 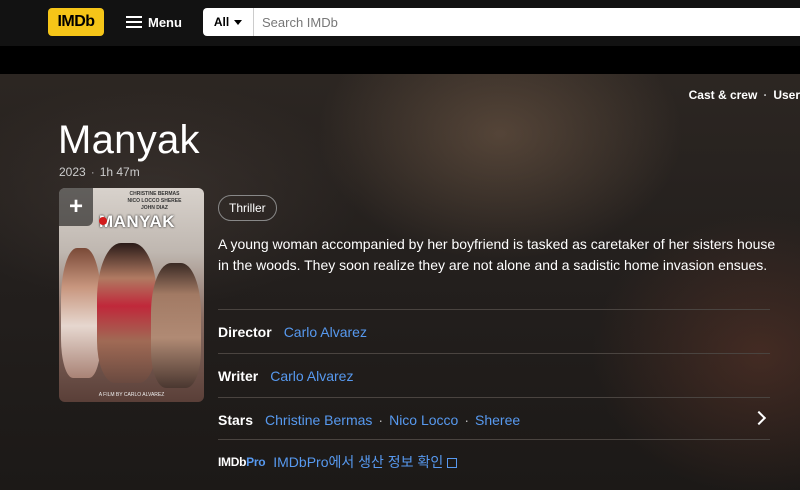 What do you see at coordinates (494, 331) in the screenshot?
I see `director-row: Director Carlo Alvarez` at bounding box center [494, 331].